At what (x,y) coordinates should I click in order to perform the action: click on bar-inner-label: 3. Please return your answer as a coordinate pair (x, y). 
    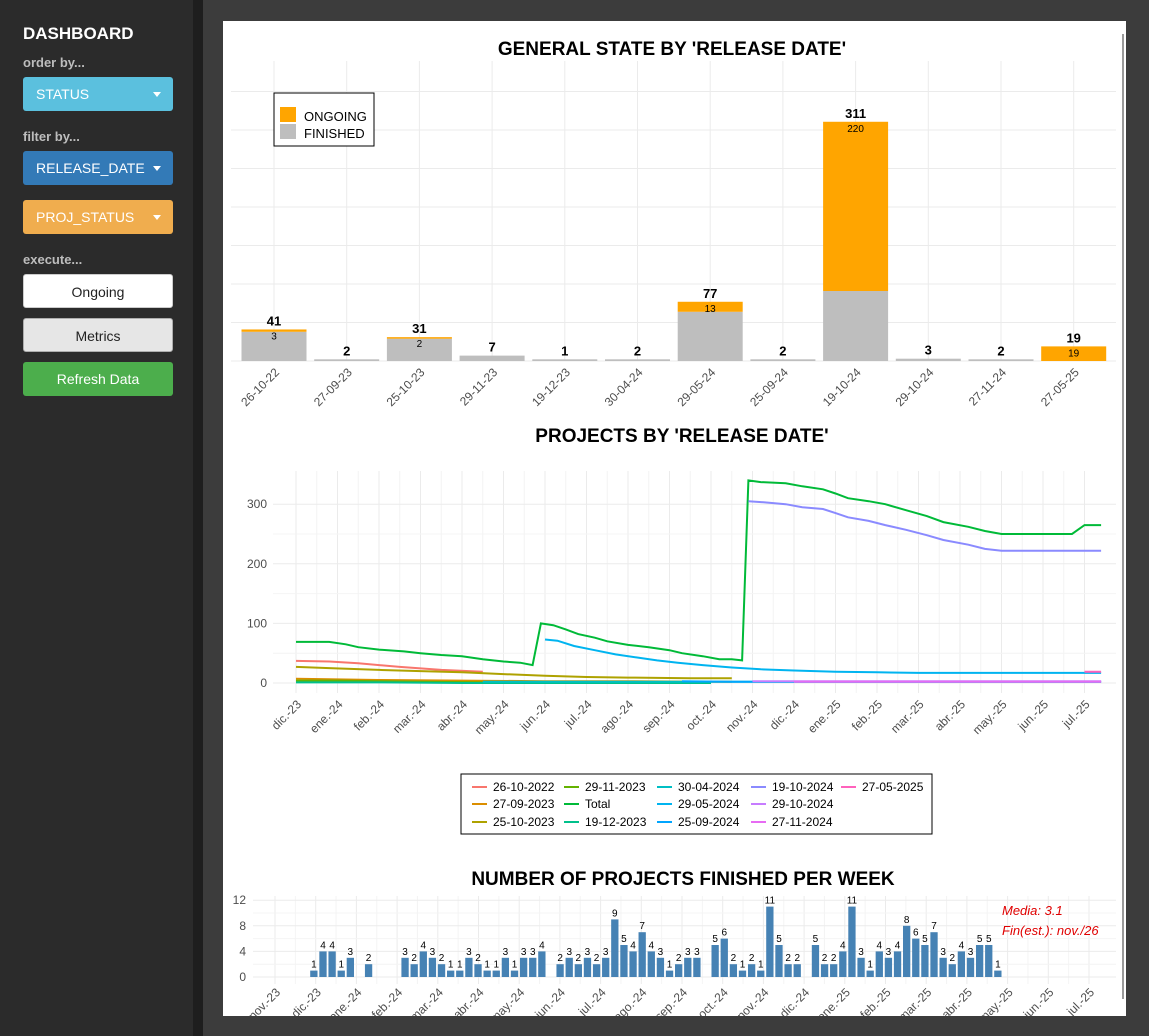
    Looking at the image, I should click on (274, 336).